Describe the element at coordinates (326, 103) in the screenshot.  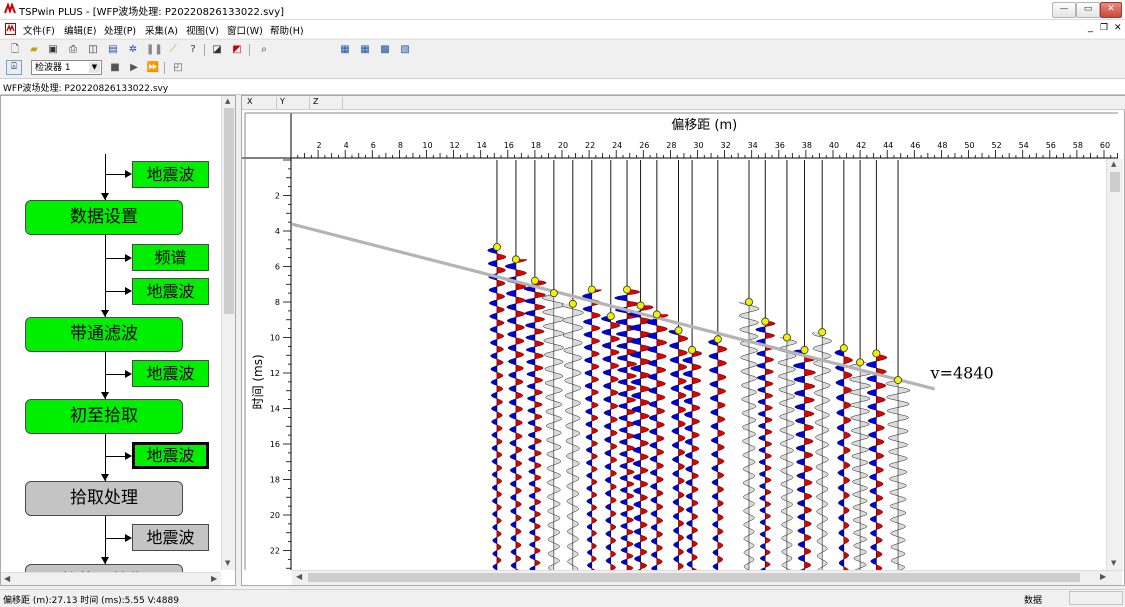
I see `tab-z: Z` at that location.